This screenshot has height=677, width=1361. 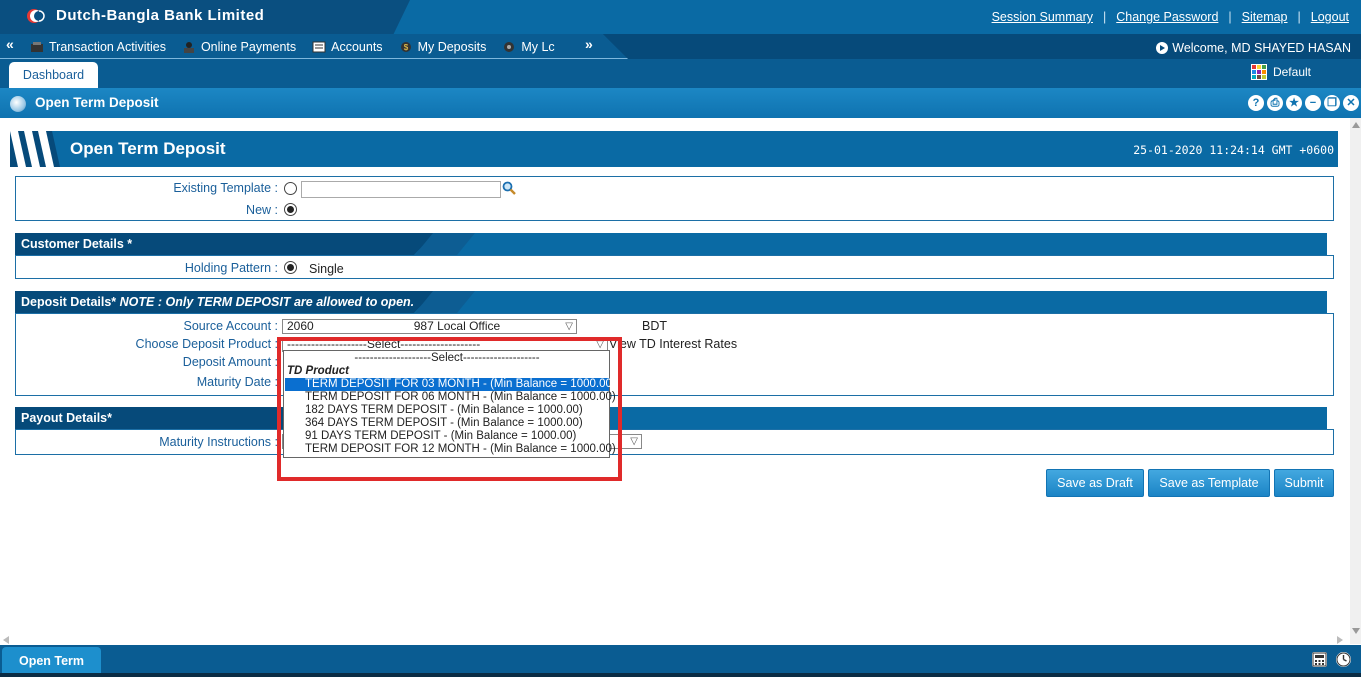 What do you see at coordinates (160, 15) in the screenshot?
I see `bank-name: Dutch-Bangla Bank Limited` at bounding box center [160, 15].